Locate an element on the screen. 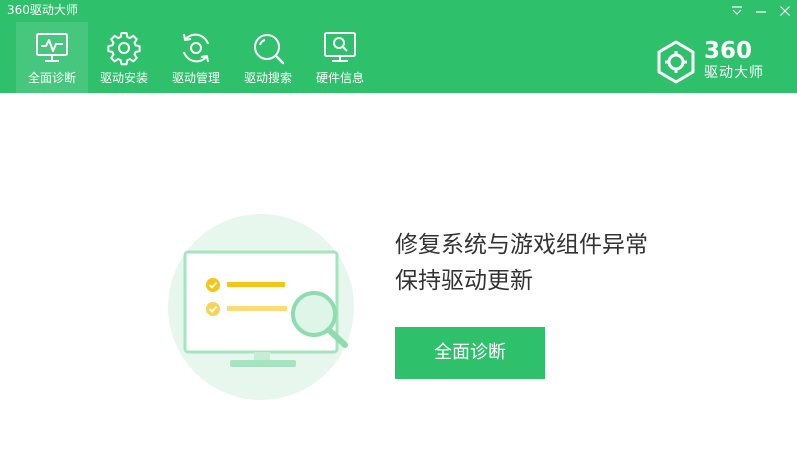  monitor-search-icon is located at coordinates (340, 47).